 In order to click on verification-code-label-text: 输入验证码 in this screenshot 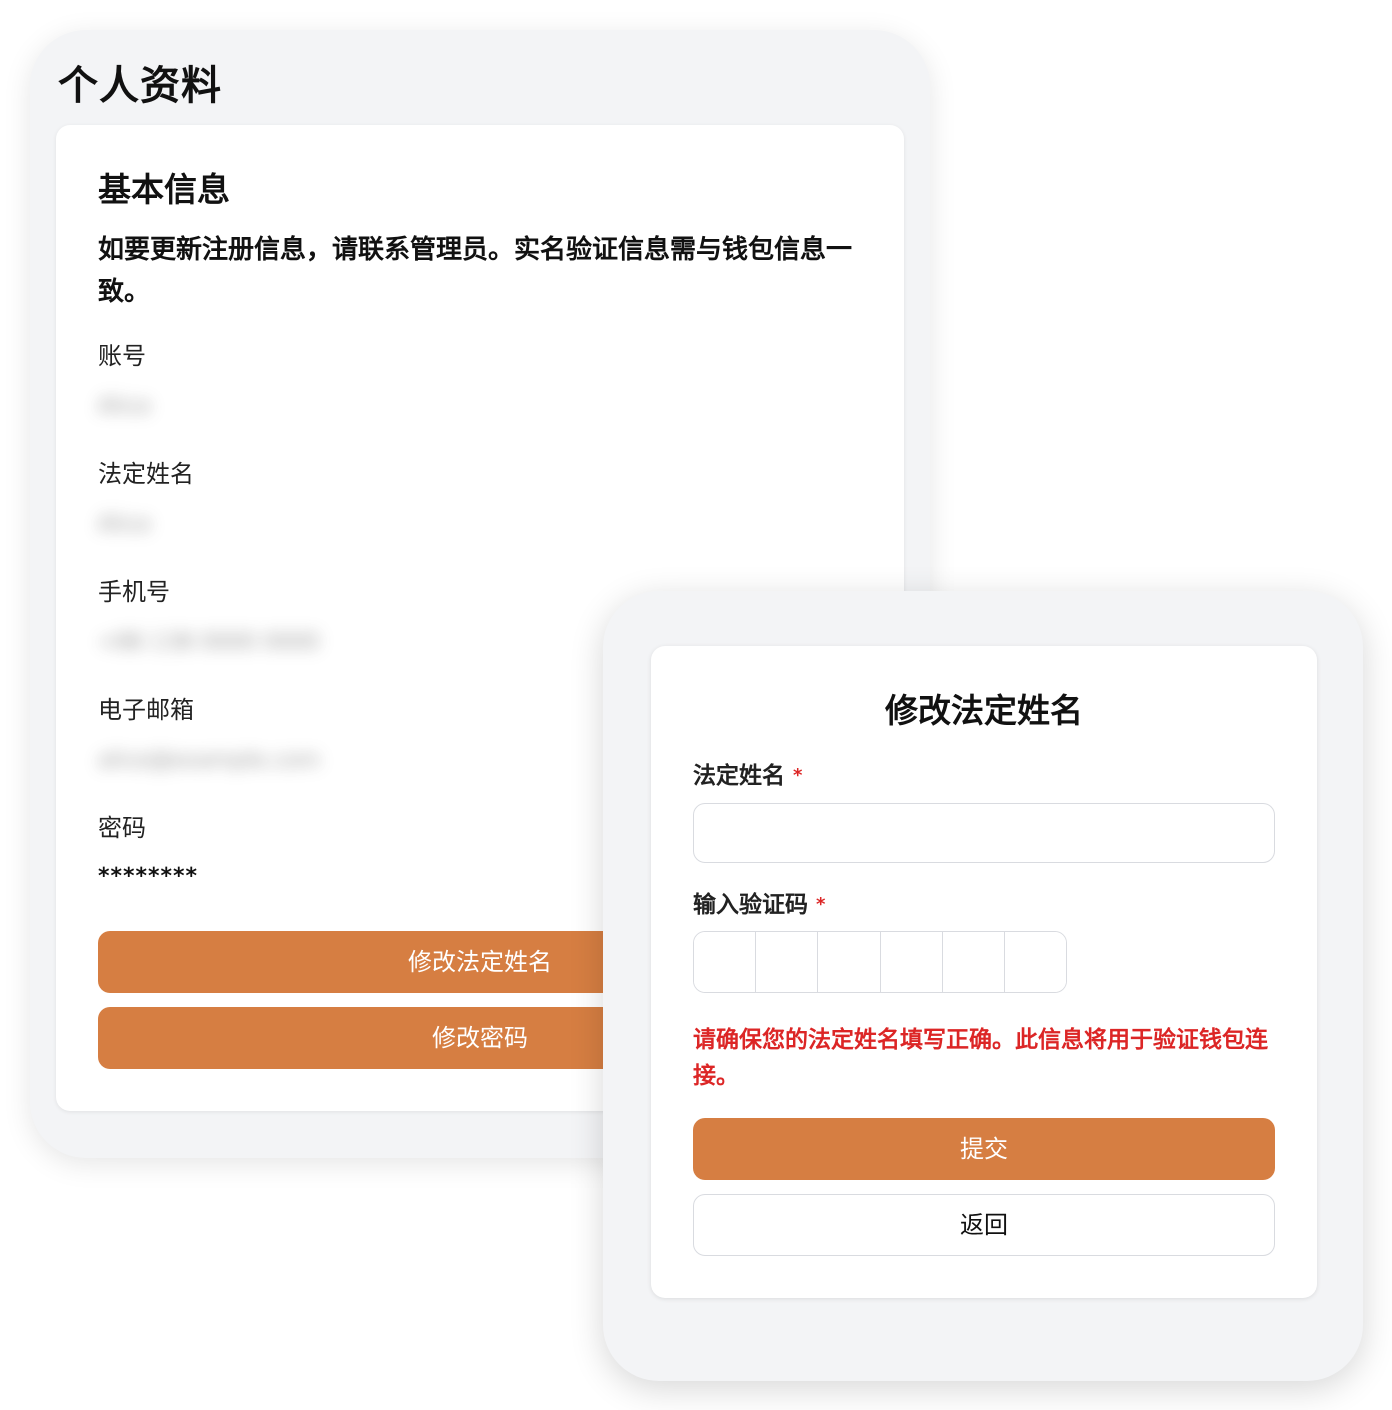, I will do `click(750, 905)`.